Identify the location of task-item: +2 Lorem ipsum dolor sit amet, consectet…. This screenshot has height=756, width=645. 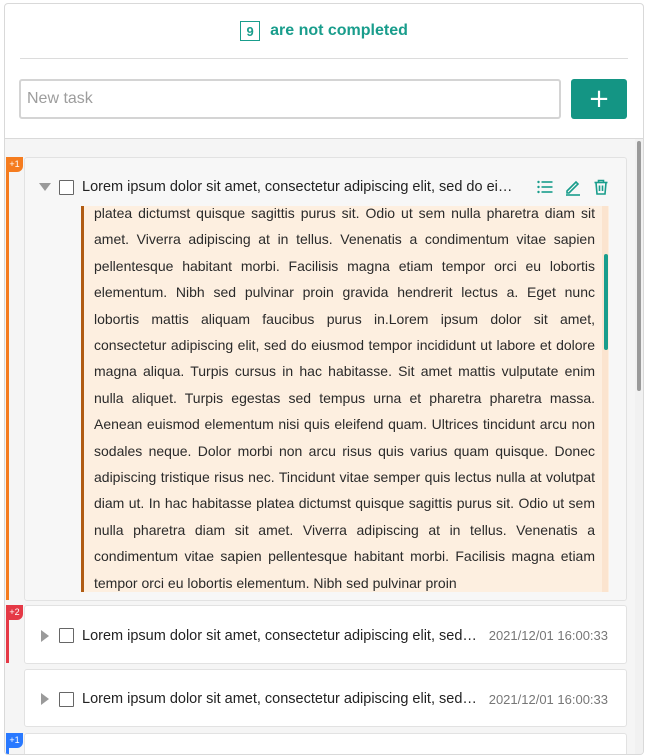
(316, 635).